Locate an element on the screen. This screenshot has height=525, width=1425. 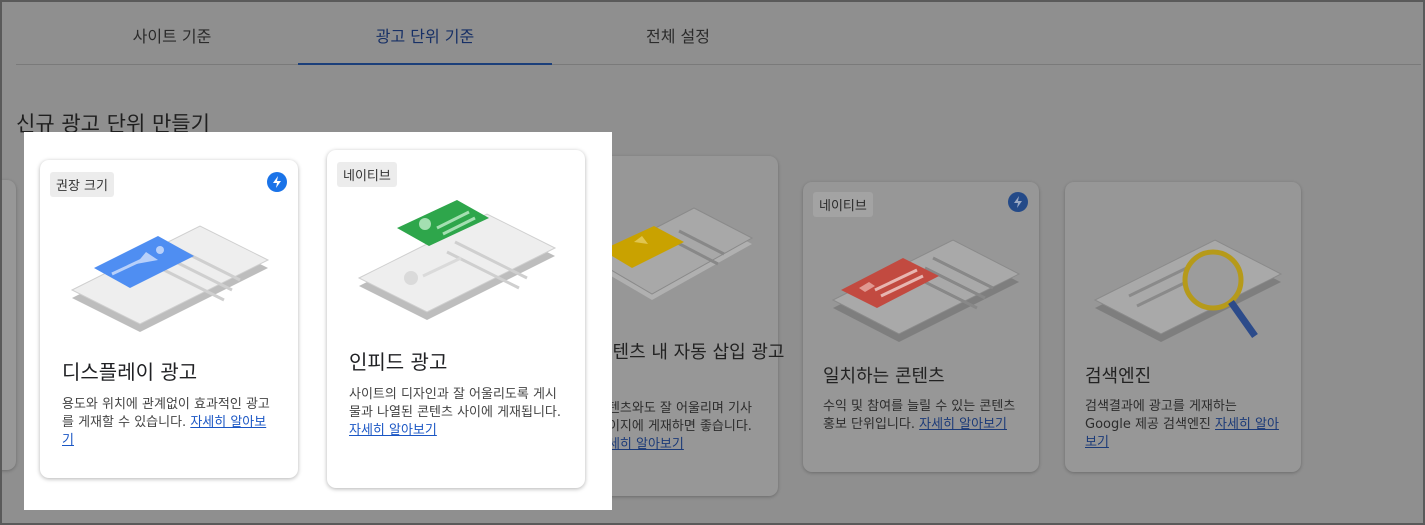
infeed-learn-more-link: 자세히 알아보기 is located at coordinates (393, 430).